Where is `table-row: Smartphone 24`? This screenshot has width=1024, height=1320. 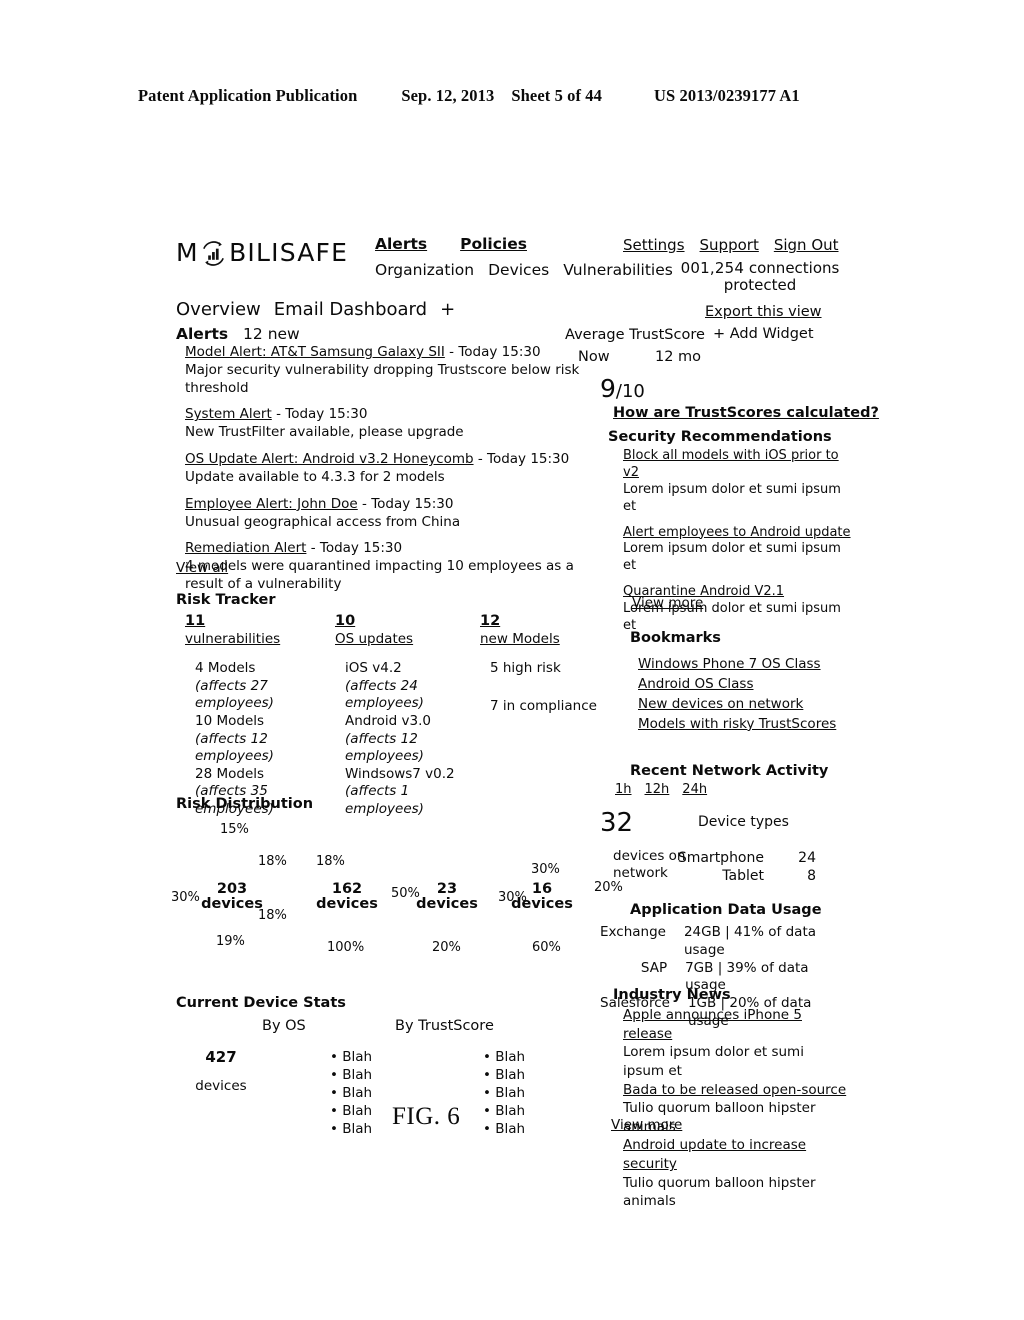
table-row: Smartphone 24 is located at coordinates (746, 859).